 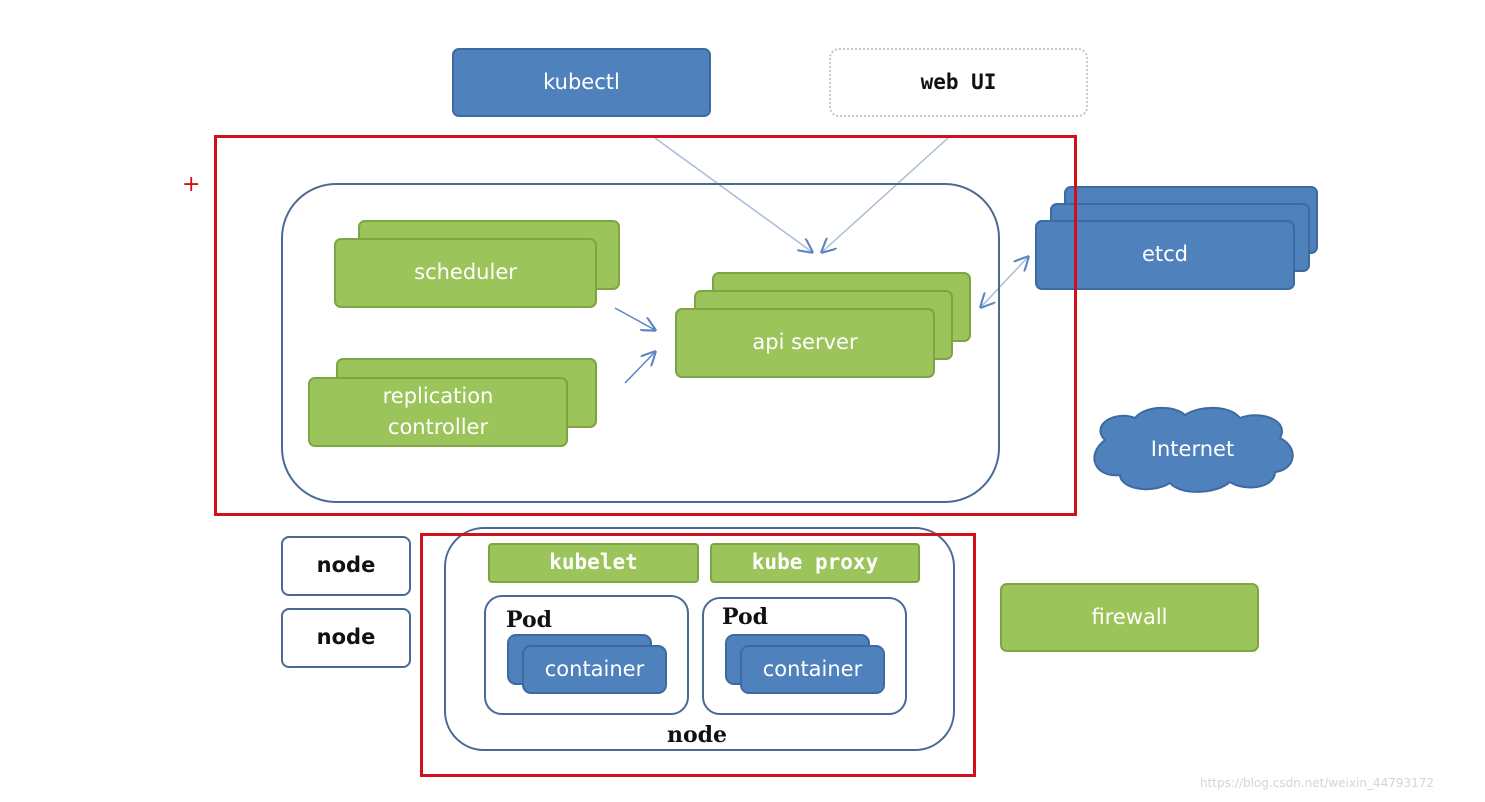 What do you see at coordinates (191, 184) in the screenshot?
I see `plus-marker: +` at bounding box center [191, 184].